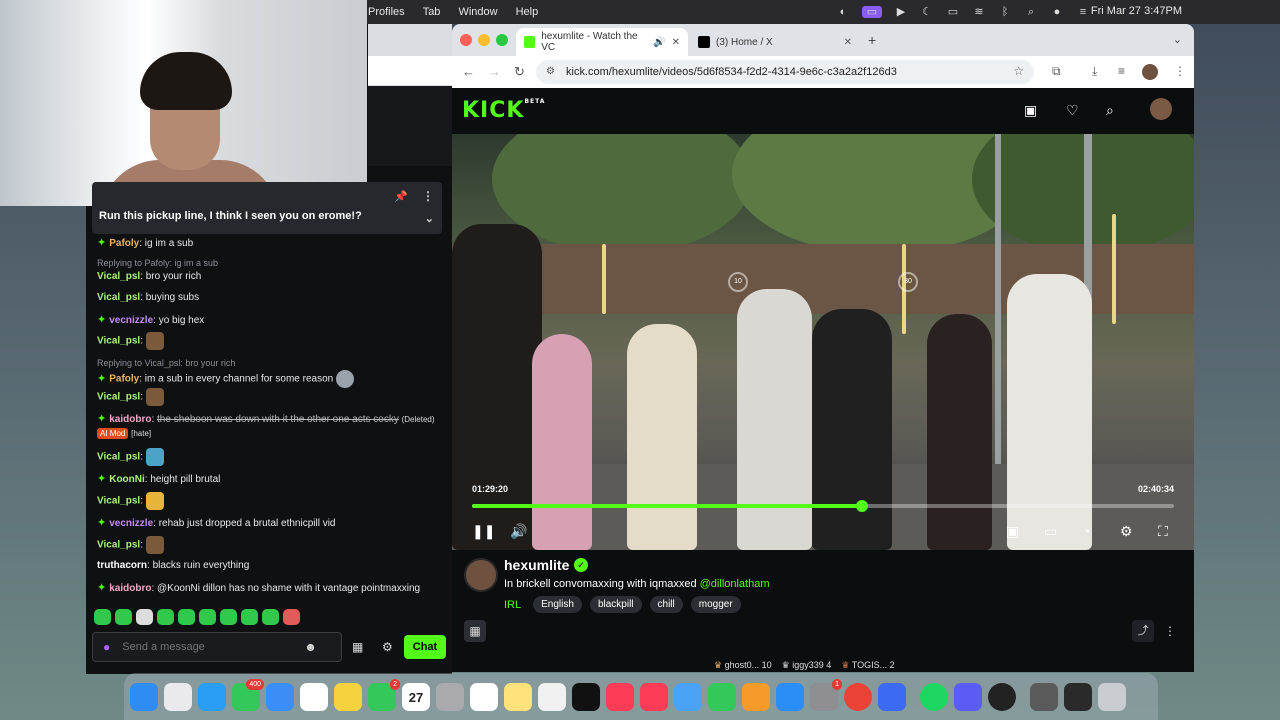 Image resolution: width=1280 pixels, height=720 pixels. I want to click on more-icon: ⋮, so click(1170, 631).